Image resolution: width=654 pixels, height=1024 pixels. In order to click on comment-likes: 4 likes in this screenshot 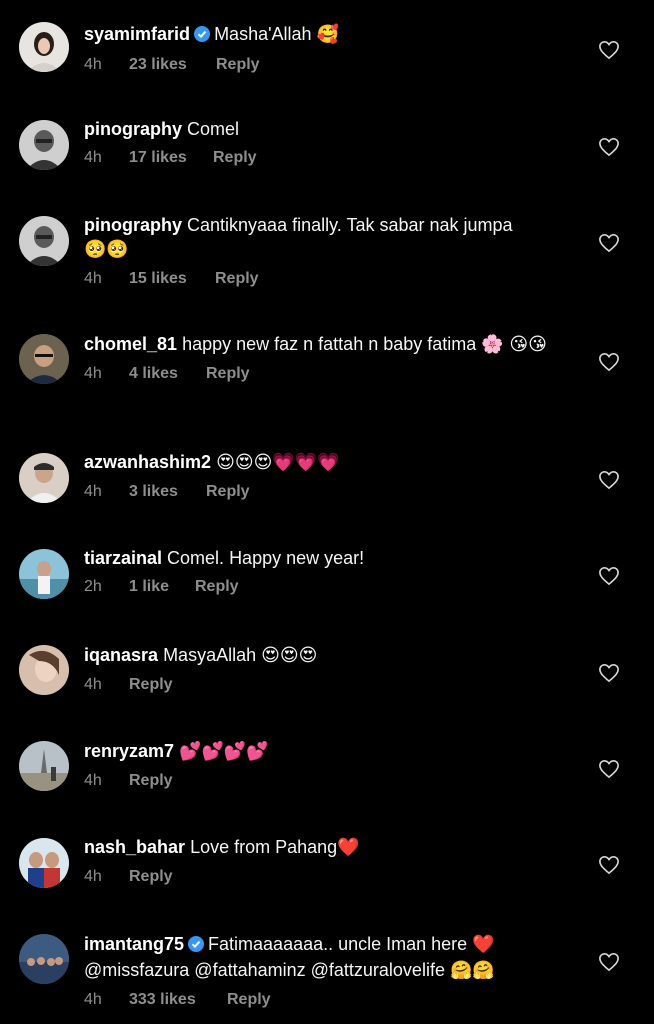, I will do `click(167, 374)`.